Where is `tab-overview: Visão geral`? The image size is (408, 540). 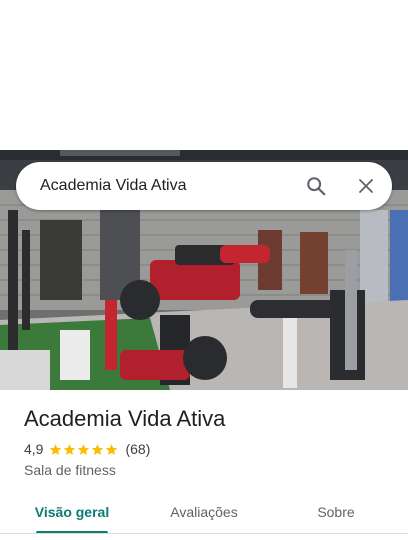 tab-overview: Visão geral is located at coordinates (72, 512).